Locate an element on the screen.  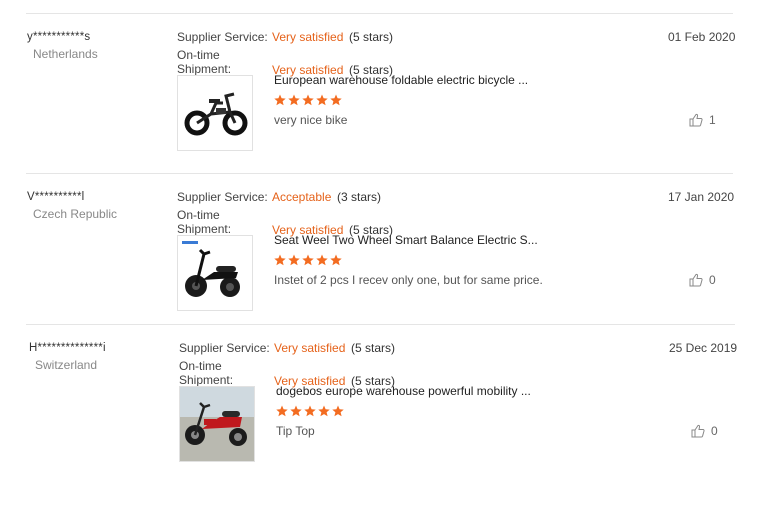
top-divider is located at coordinates (379, 13).